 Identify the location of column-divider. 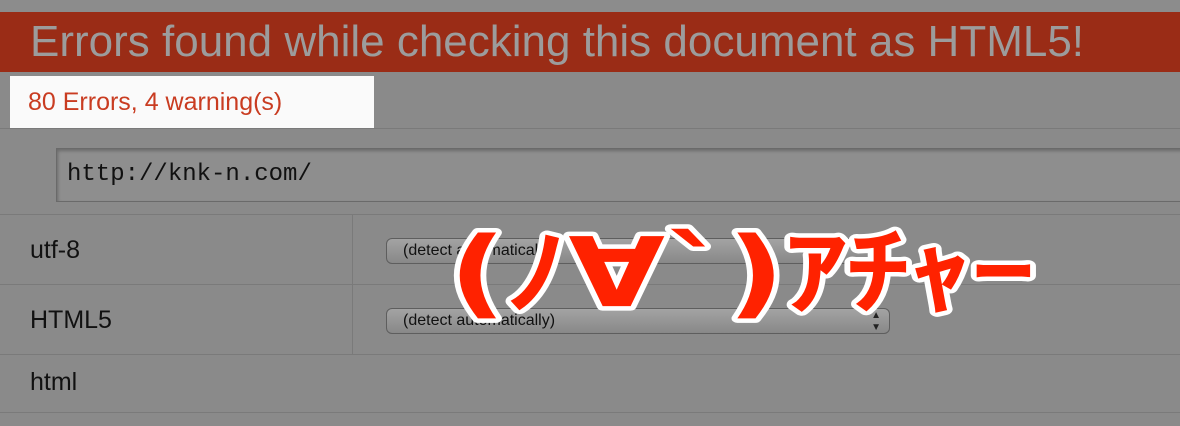
(352, 284).